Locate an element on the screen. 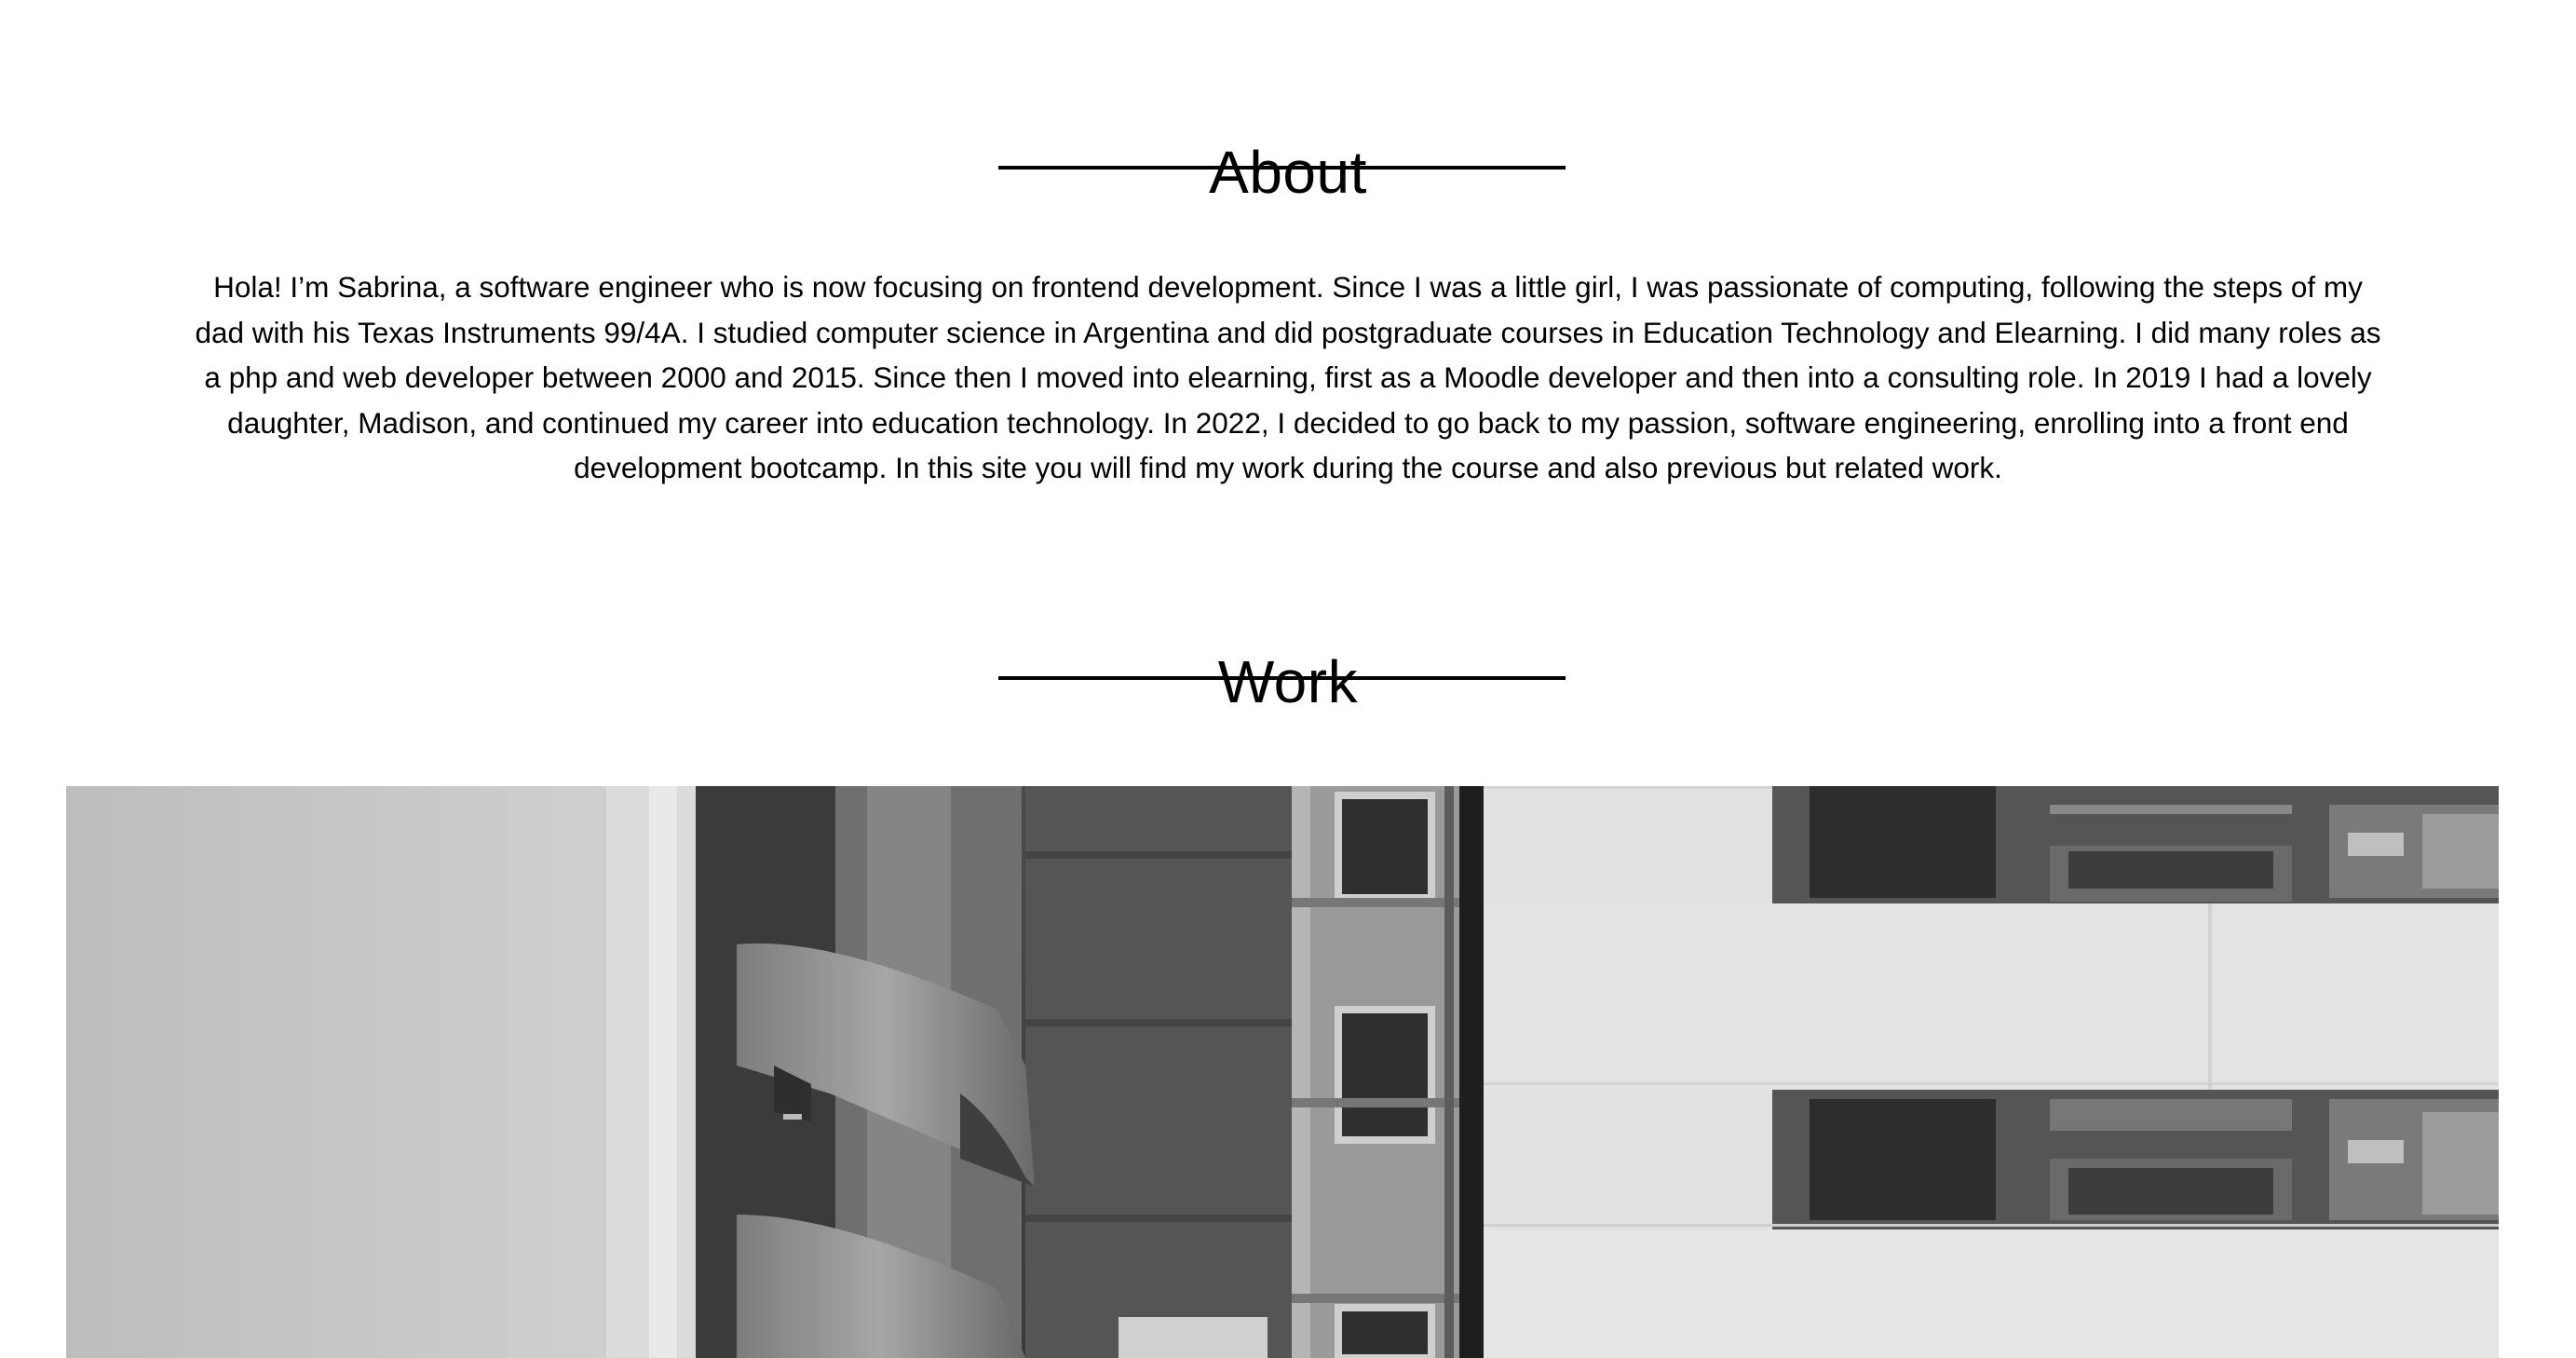 The height and width of the screenshot is (1358, 2576). about-heading: About is located at coordinates (1288, 173).